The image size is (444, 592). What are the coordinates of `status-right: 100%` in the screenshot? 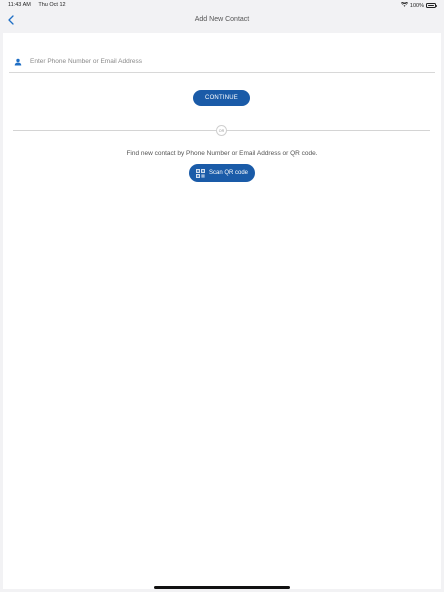 It's located at (418, 5).